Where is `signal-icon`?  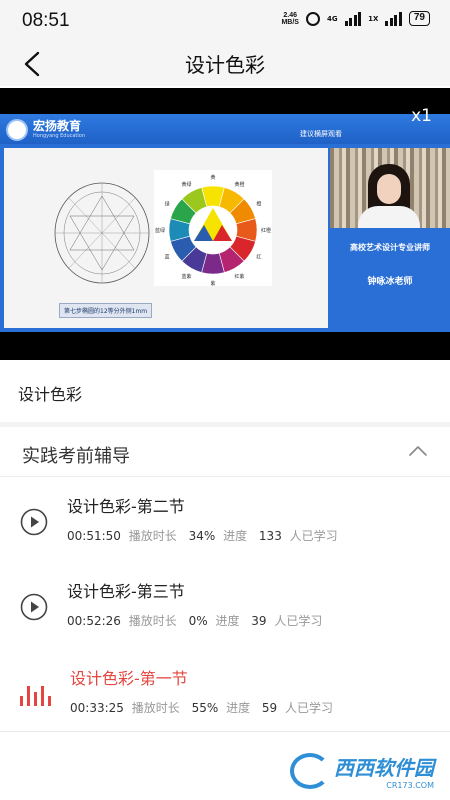
signal-icon is located at coordinates (353, 18).